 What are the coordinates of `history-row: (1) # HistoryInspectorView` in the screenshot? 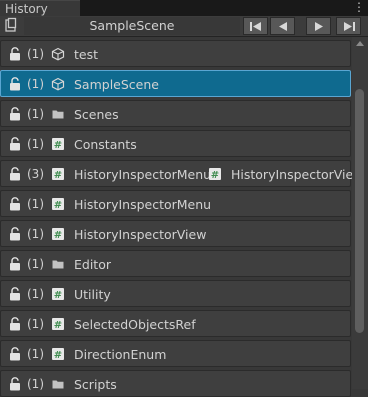 It's located at (175, 233).